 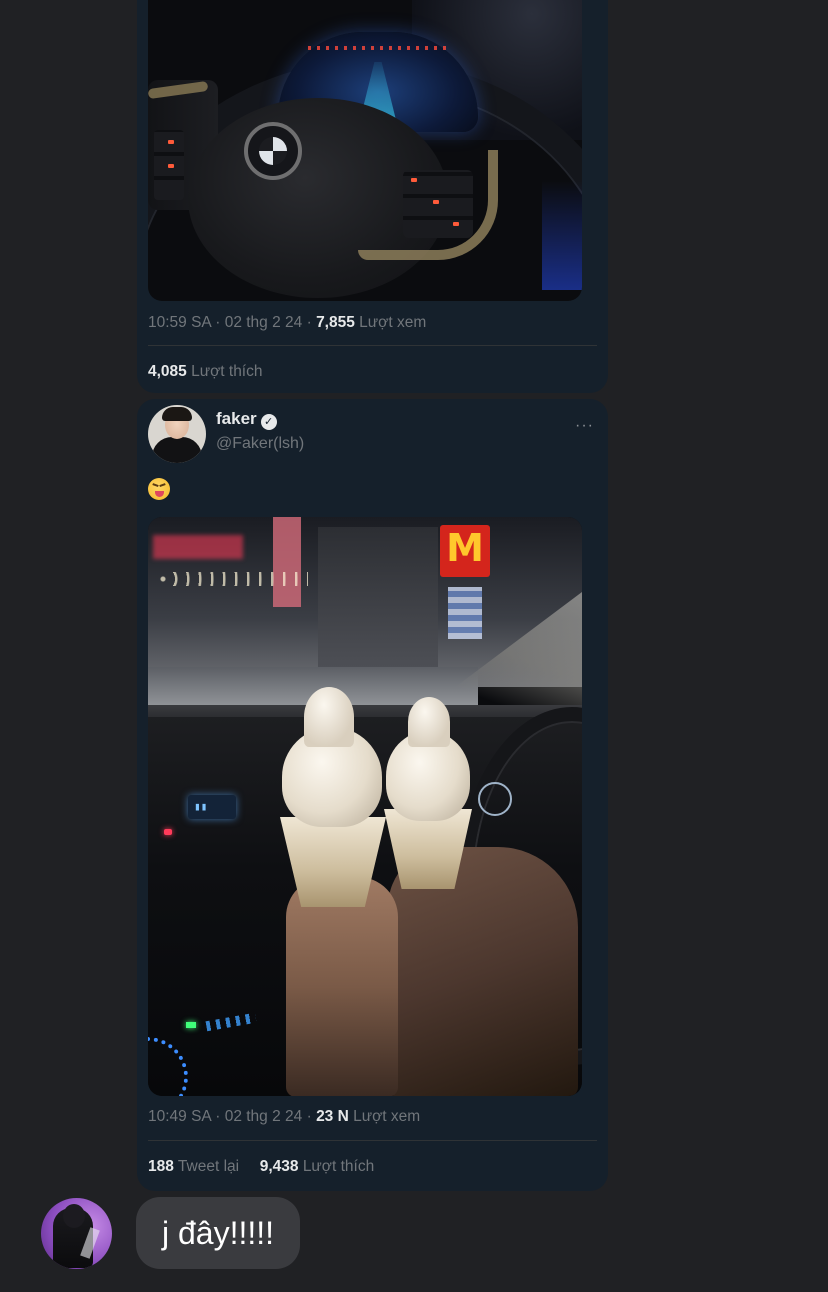 What do you see at coordinates (279, 1166) in the screenshot?
I see `likes-count: 9,438` at bounding box center [279, 1166].